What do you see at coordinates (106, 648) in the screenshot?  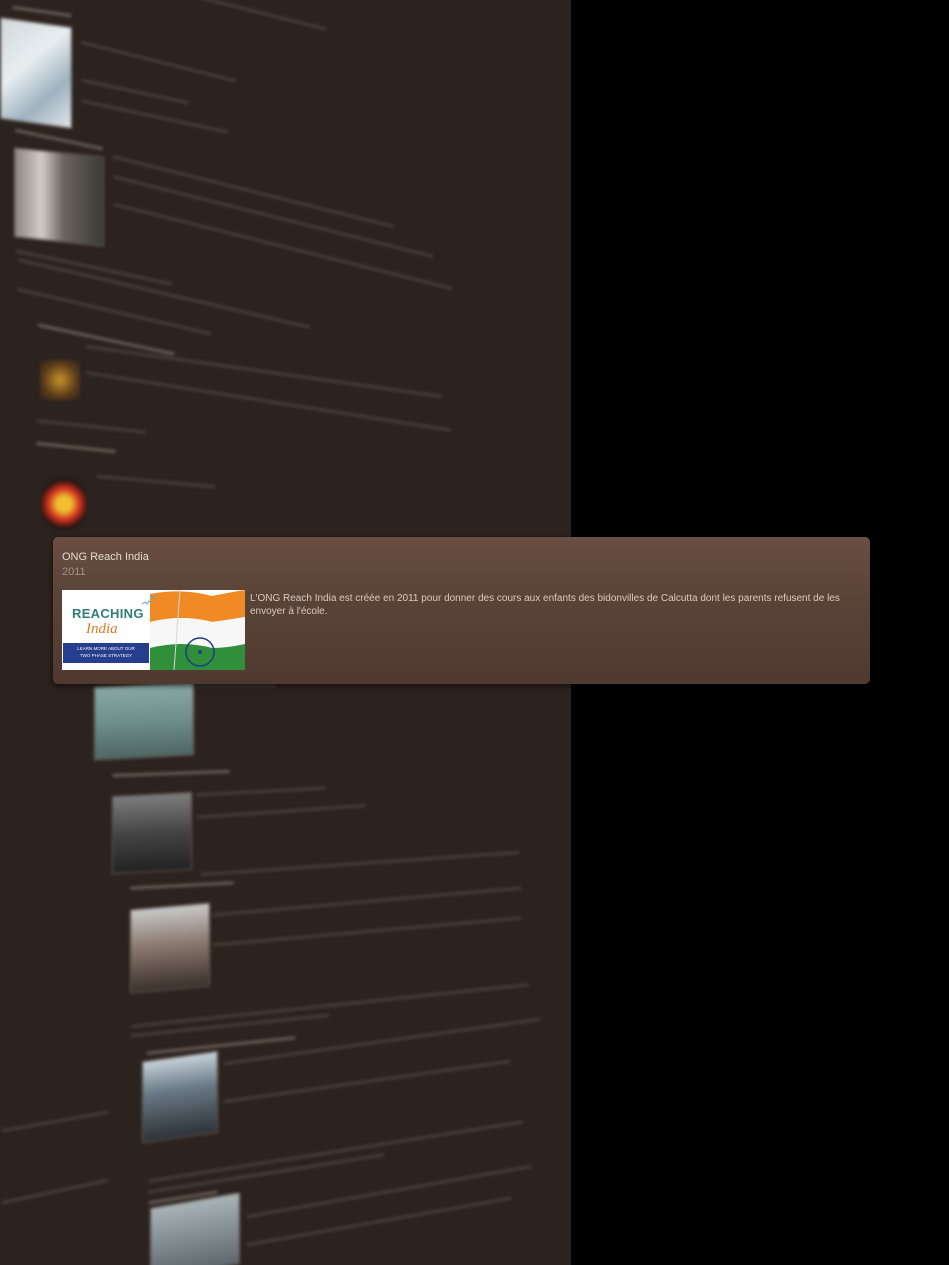 I see `image-banner-line1: LEARN MORE ABOUT OUR` at bounding box center [106, 648].